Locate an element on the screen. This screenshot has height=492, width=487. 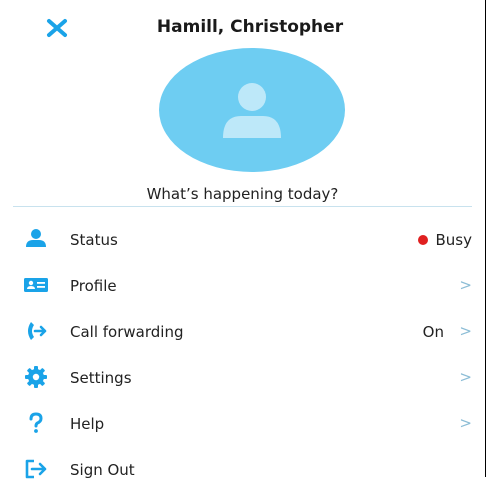
sign-out-icon is located at coordinates (36, 469).